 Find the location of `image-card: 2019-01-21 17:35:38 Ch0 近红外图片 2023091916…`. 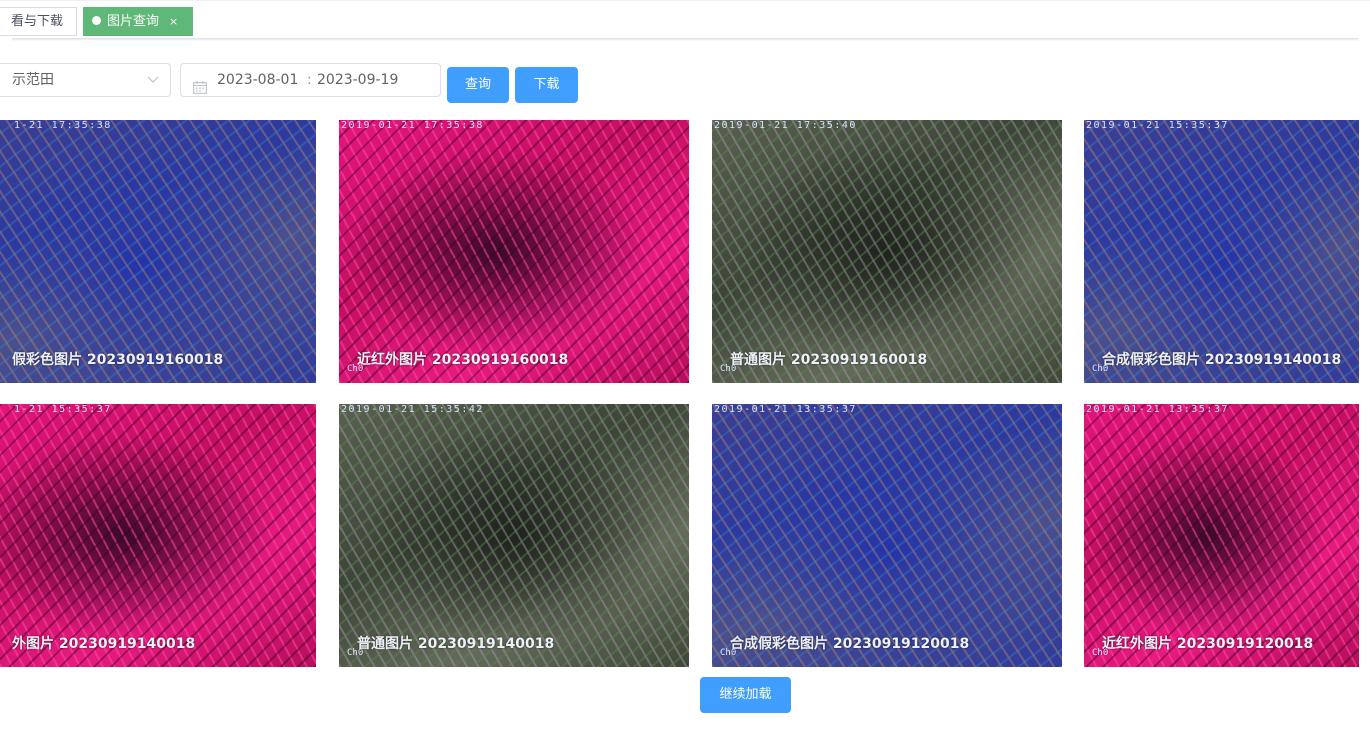

image-card: 2019-01-21 17:35:38 Ch0 近红外图片 2023091916… is located at coordinates (514, 251).